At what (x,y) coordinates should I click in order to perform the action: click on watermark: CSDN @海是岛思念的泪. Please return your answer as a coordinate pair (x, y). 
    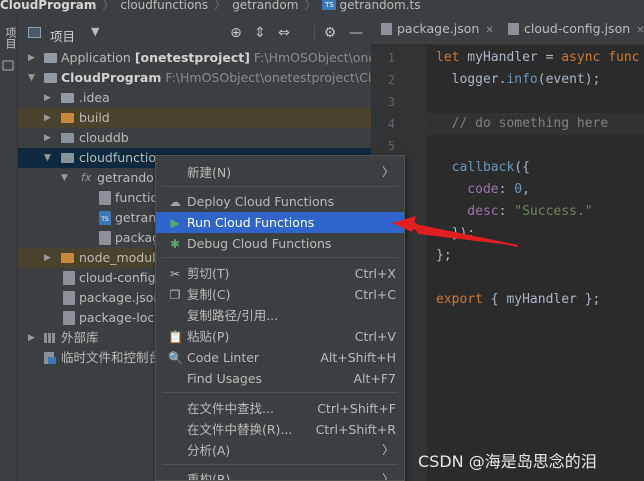
    Looking at the image, I should click on (507, 461).